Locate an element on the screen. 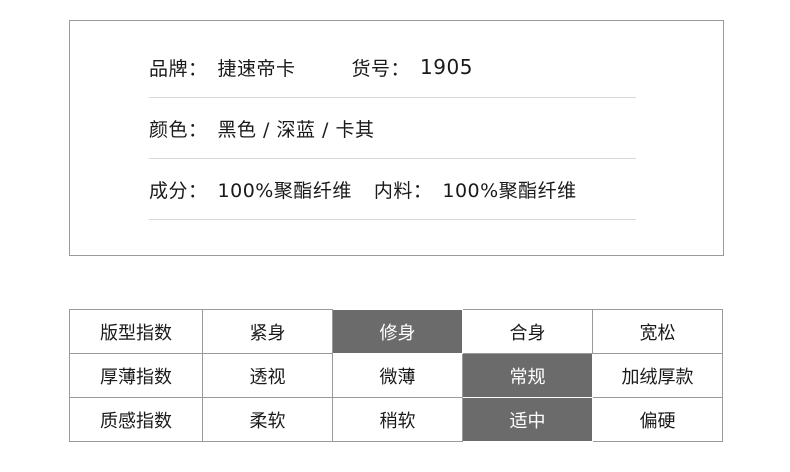 Image resolution: width=790 pixels, height=472 pixels. option-cell-selected: 适中 is located at coordinates (527, 419).